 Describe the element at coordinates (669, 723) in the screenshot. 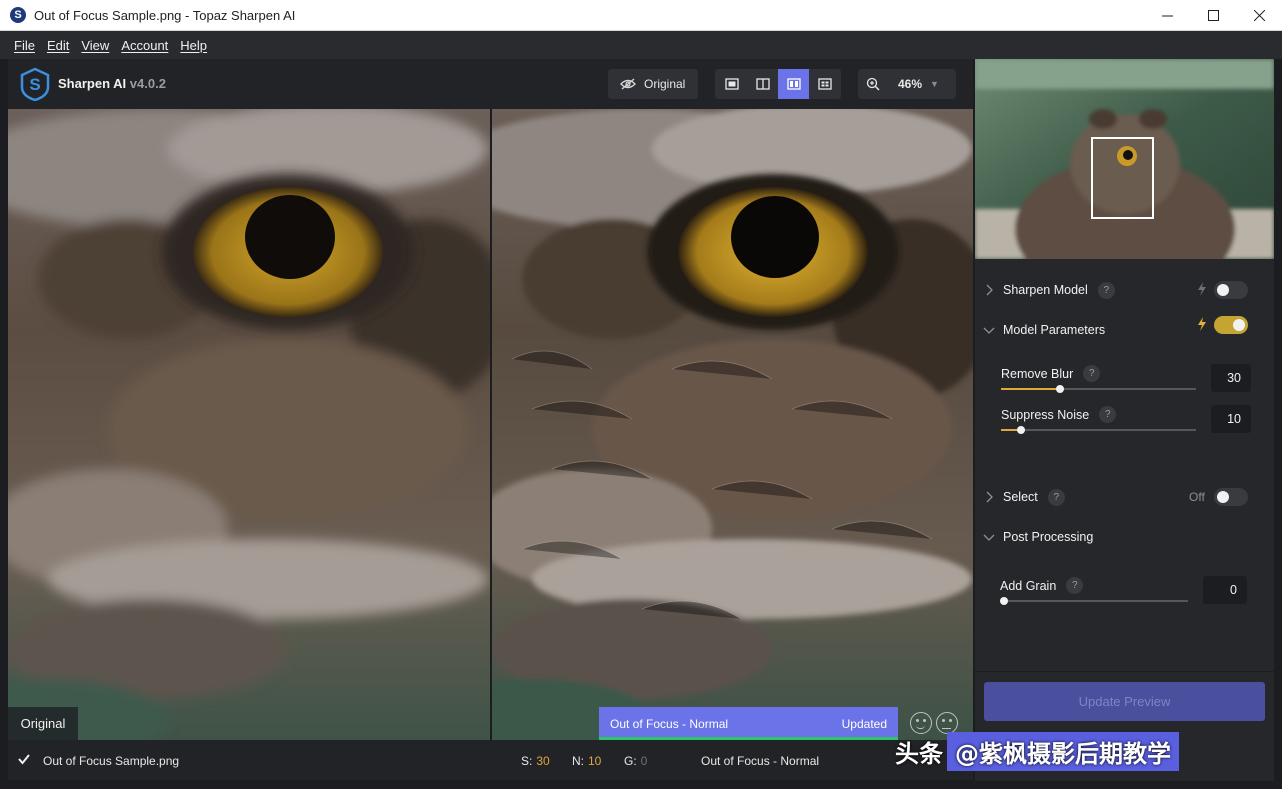

I see `model-tag-name: Out of Focus - Normal` at that location.